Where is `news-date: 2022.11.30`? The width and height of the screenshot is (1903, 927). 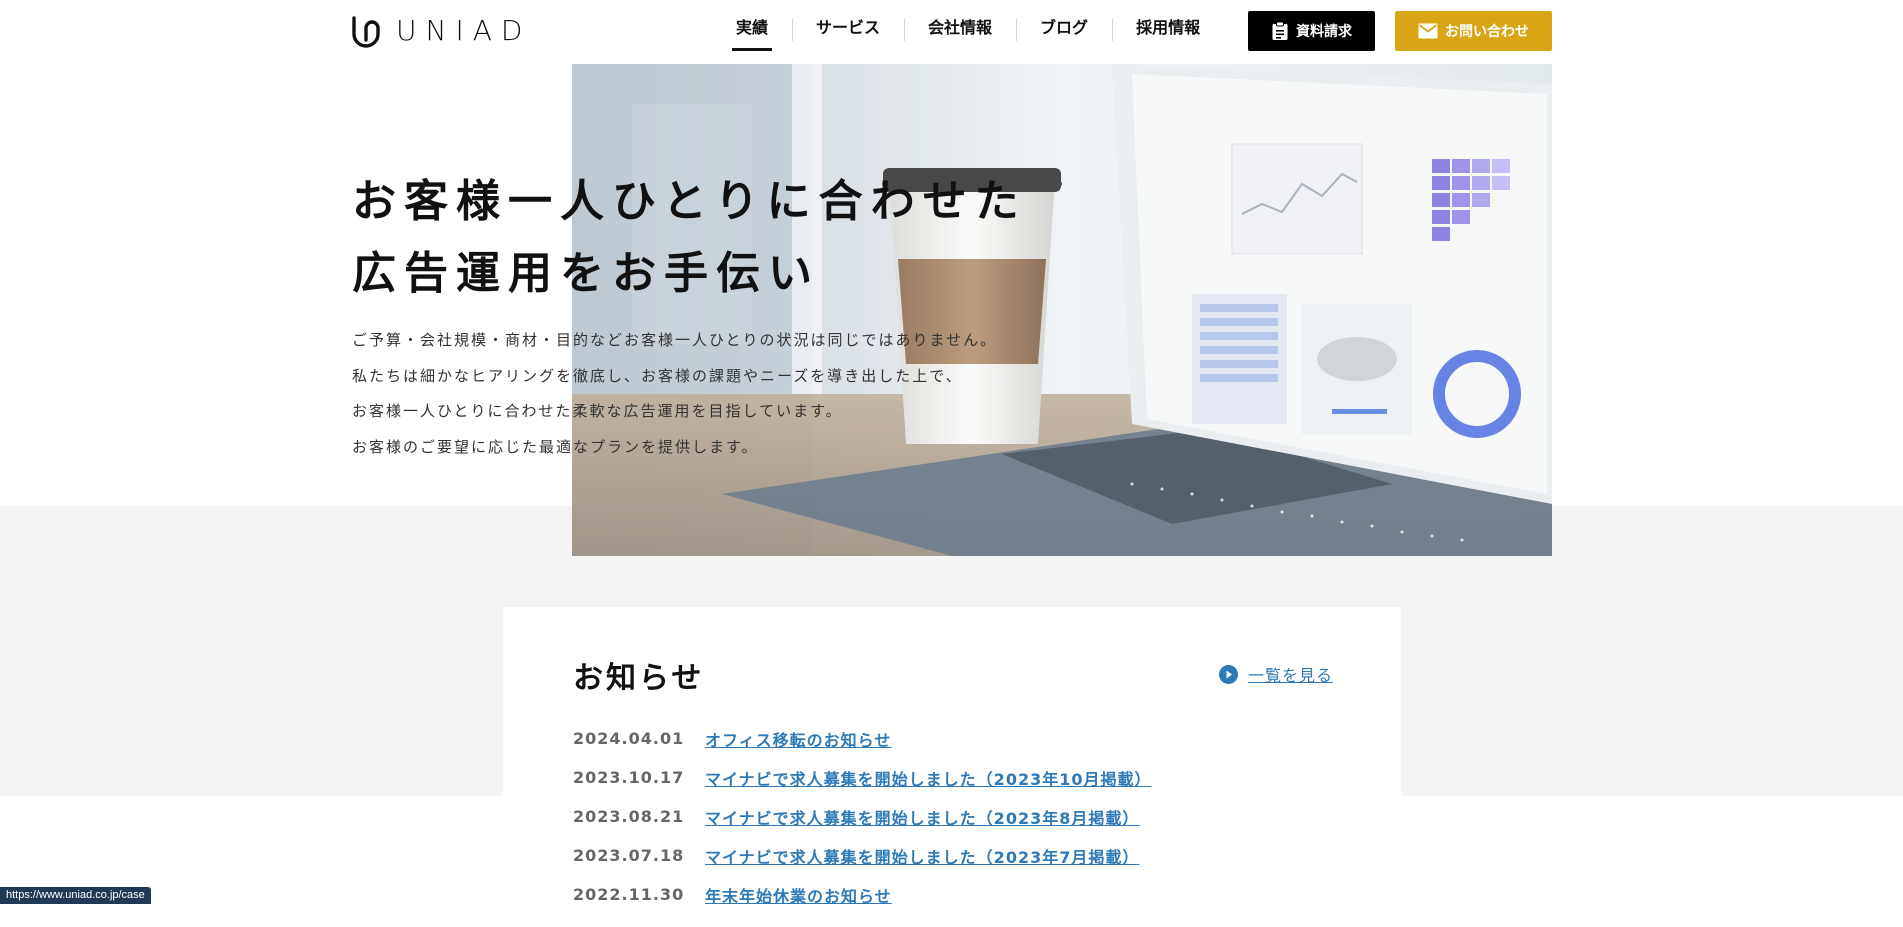
news-date: 2022.11.30 is located at coordinates (629, 894).